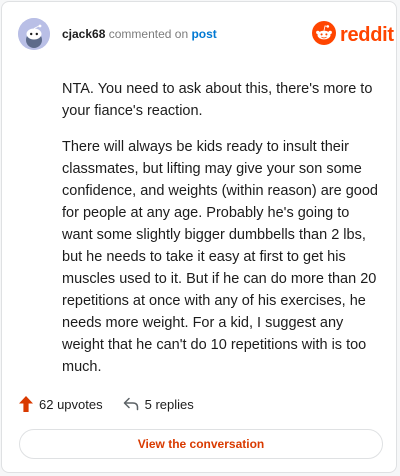 This screenshot has width=400, height=476. I want to click on comment-actions: 62 upvotes 5 replies, so click(116, 404).